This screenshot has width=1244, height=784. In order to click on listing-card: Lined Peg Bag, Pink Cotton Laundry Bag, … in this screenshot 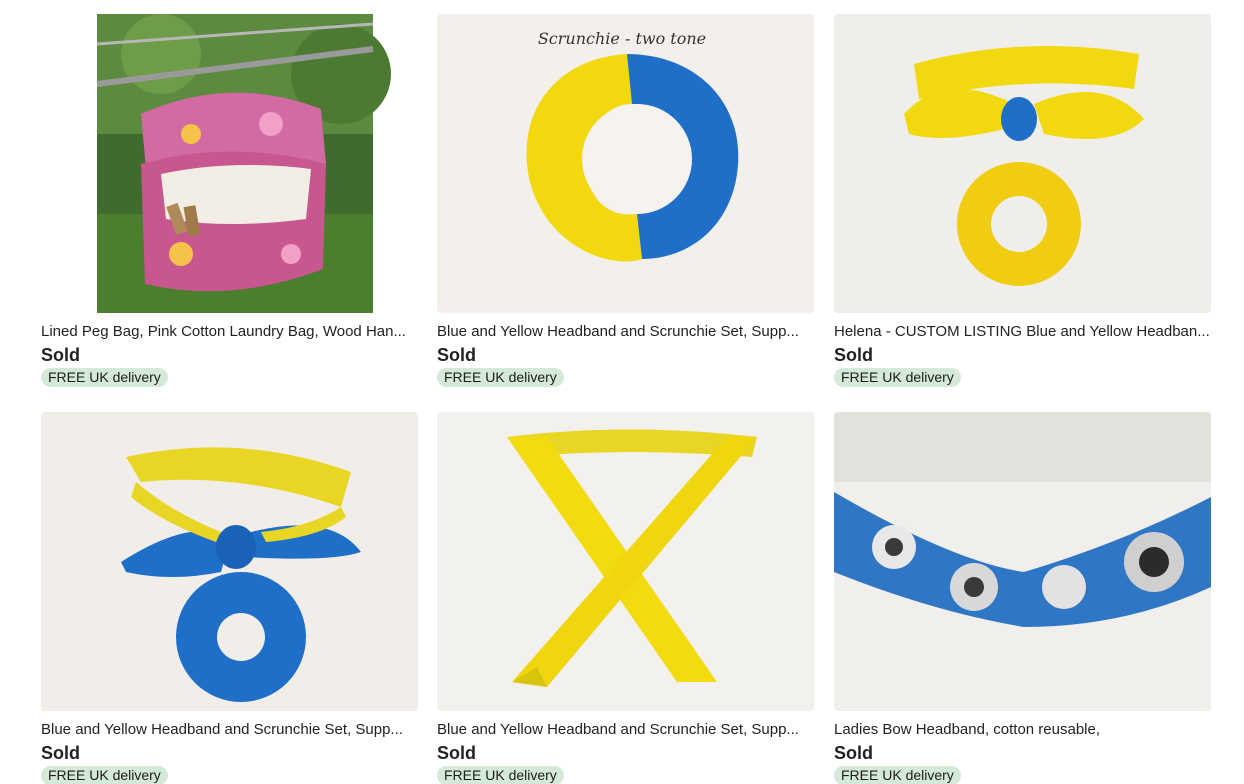, I will do `click(229, 200)`.